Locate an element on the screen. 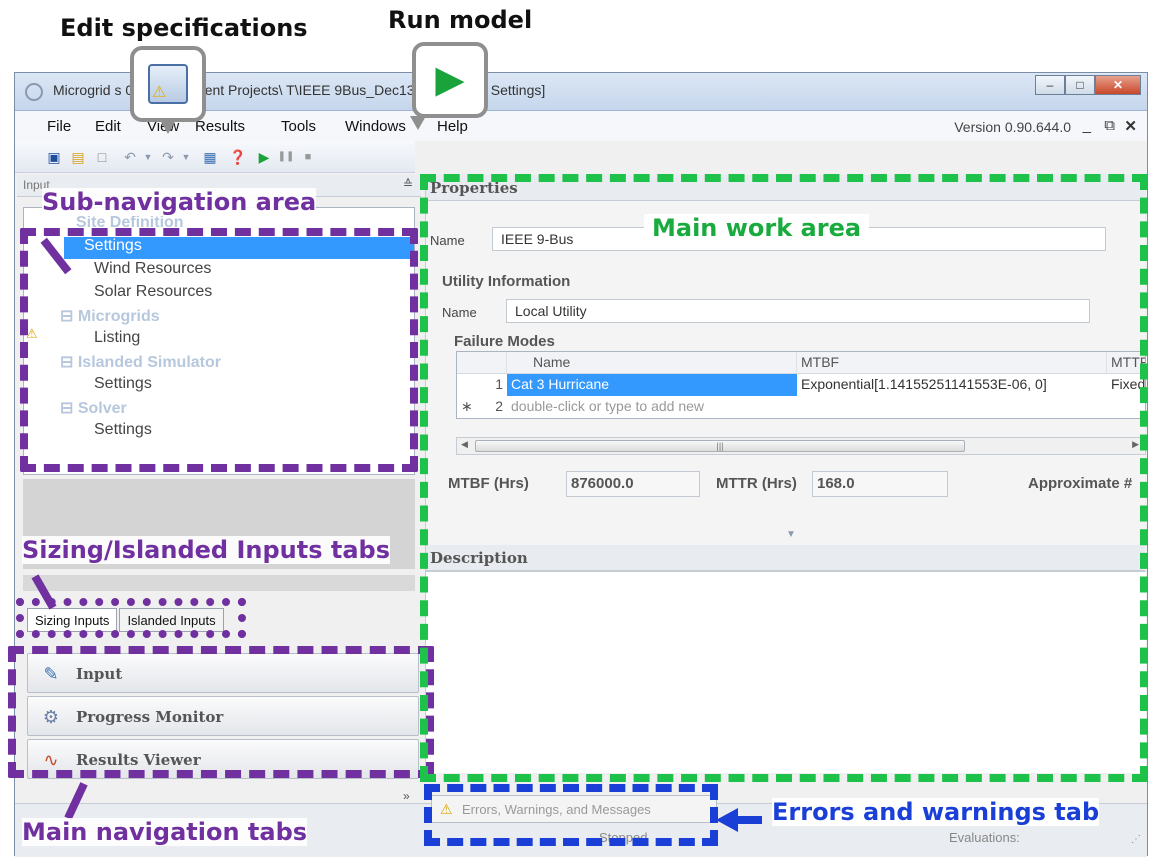 This screenshot has width=1150, height=858. run-model-callout: ▶ is located at coordinates (450, 80).